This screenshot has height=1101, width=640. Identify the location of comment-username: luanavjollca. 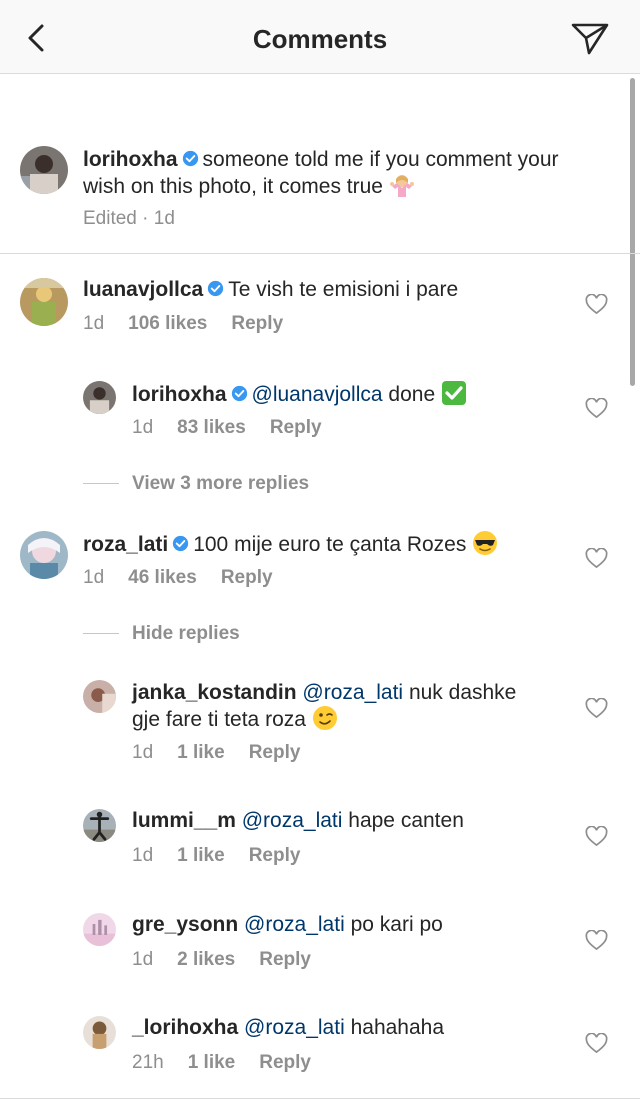
(143, 289).